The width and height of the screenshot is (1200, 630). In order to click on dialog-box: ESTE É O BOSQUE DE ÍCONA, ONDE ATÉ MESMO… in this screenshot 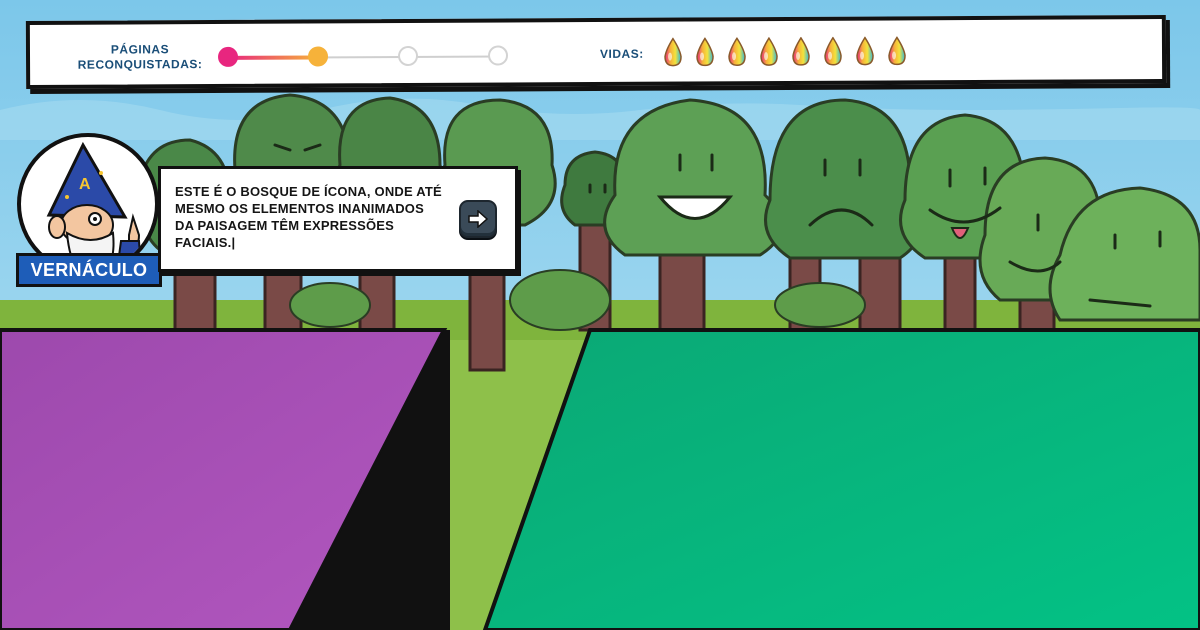, I will do `click(338, 219)`.